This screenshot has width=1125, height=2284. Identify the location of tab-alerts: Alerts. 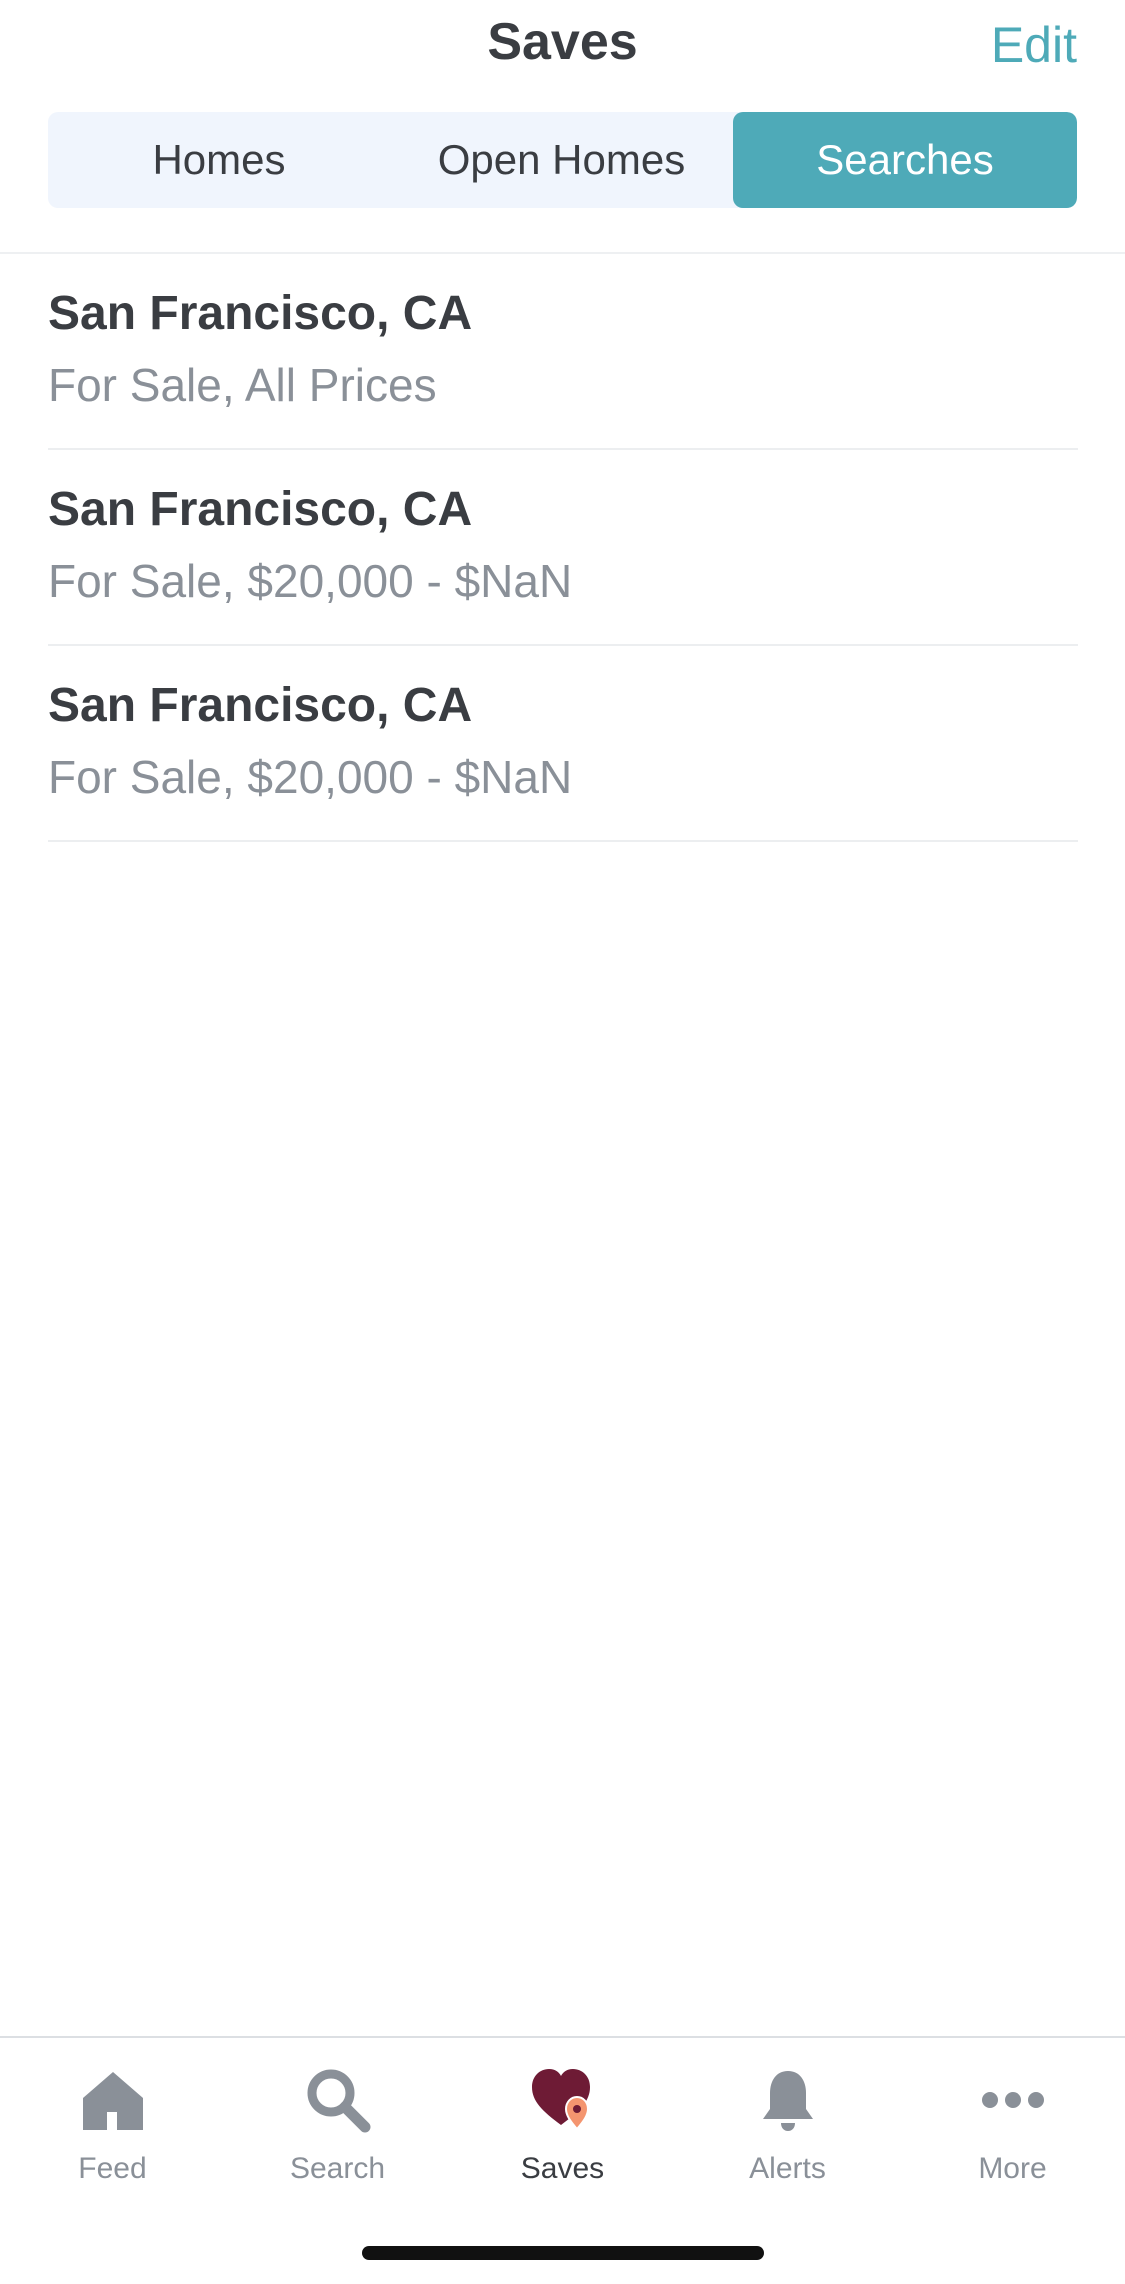
(787, 2140).